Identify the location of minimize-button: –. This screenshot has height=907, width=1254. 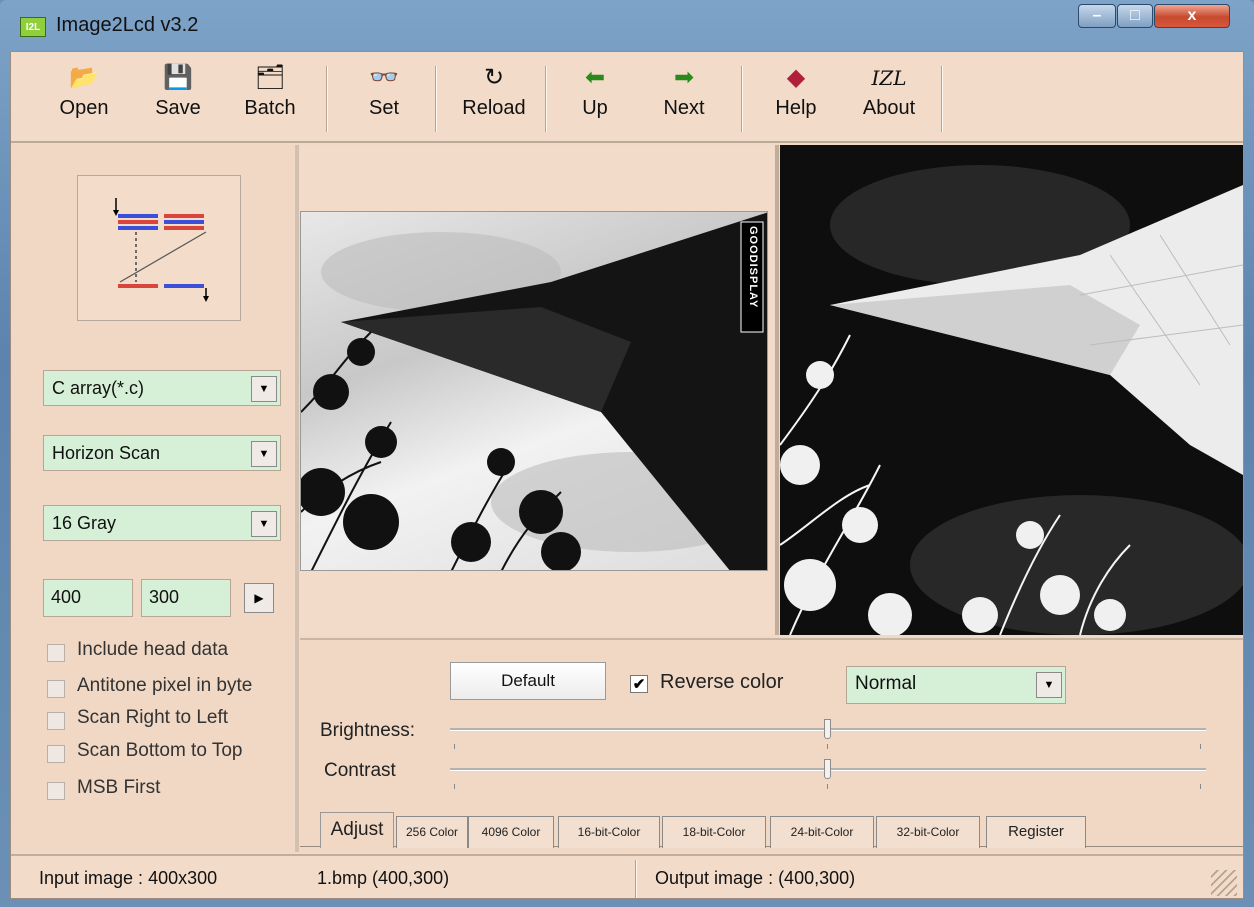
(1097, 16).